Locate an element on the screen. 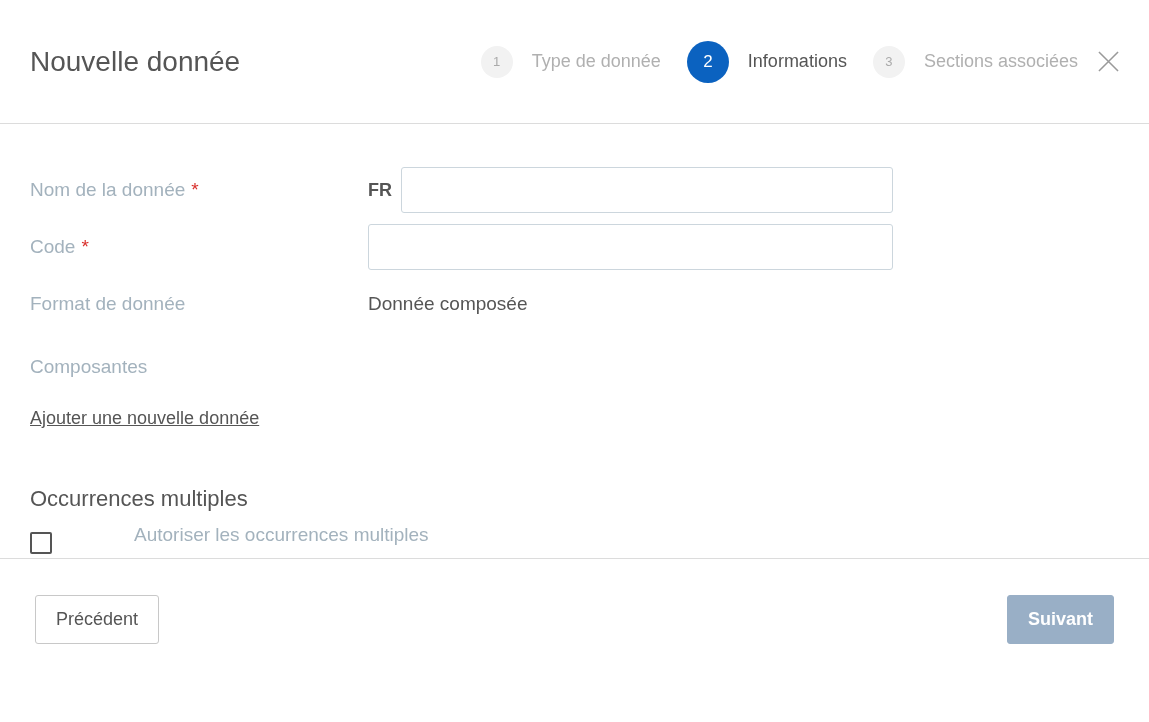 This screenshot has height=722, width=1149. section-heading: Occurrences multiples is located at coordinates (139, 499).